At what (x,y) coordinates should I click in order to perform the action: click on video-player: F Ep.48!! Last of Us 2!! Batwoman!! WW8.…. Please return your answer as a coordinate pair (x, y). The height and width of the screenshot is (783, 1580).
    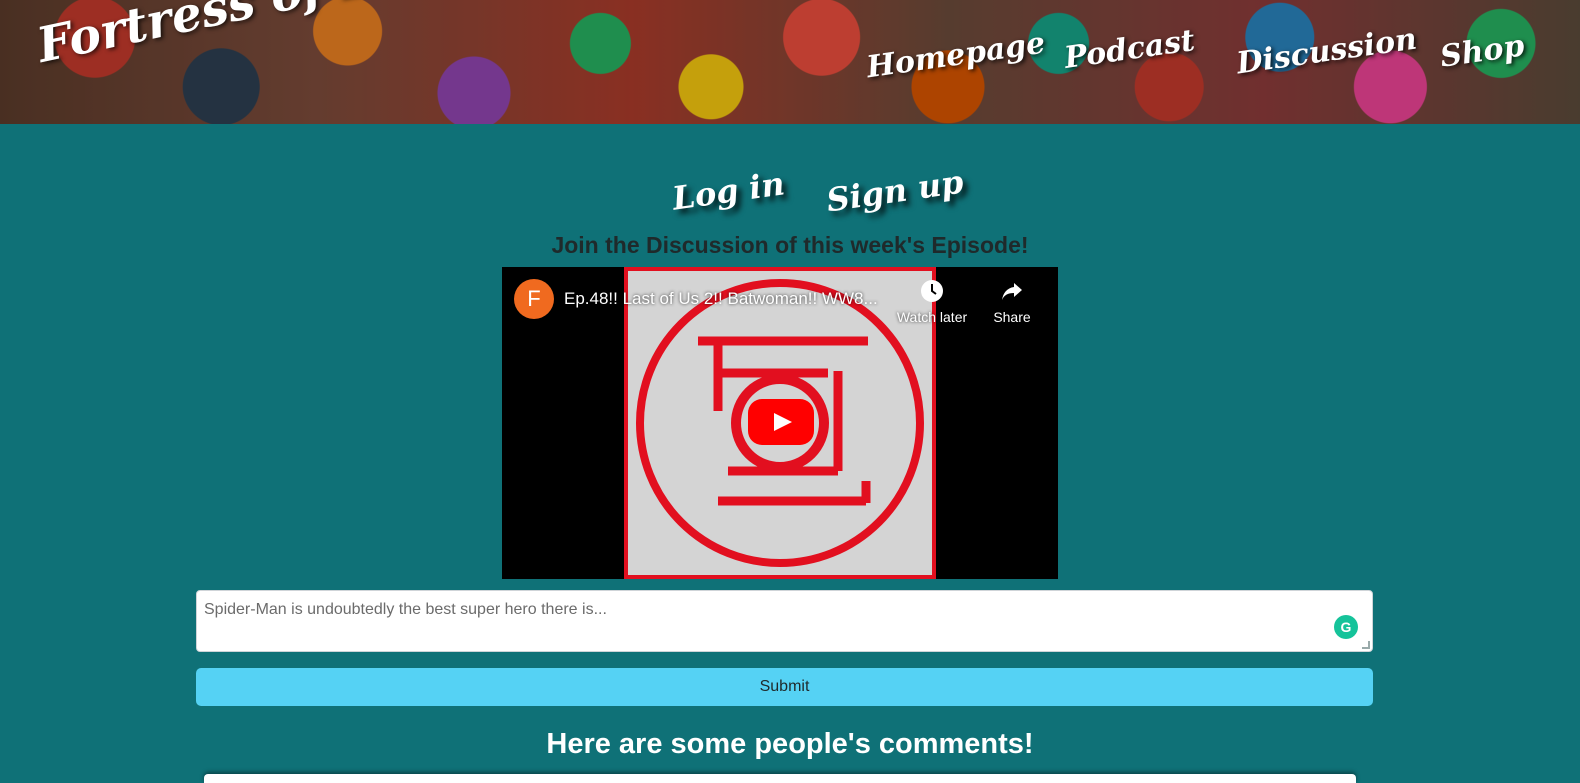
    Looking at the image, I should click on (780, 423).